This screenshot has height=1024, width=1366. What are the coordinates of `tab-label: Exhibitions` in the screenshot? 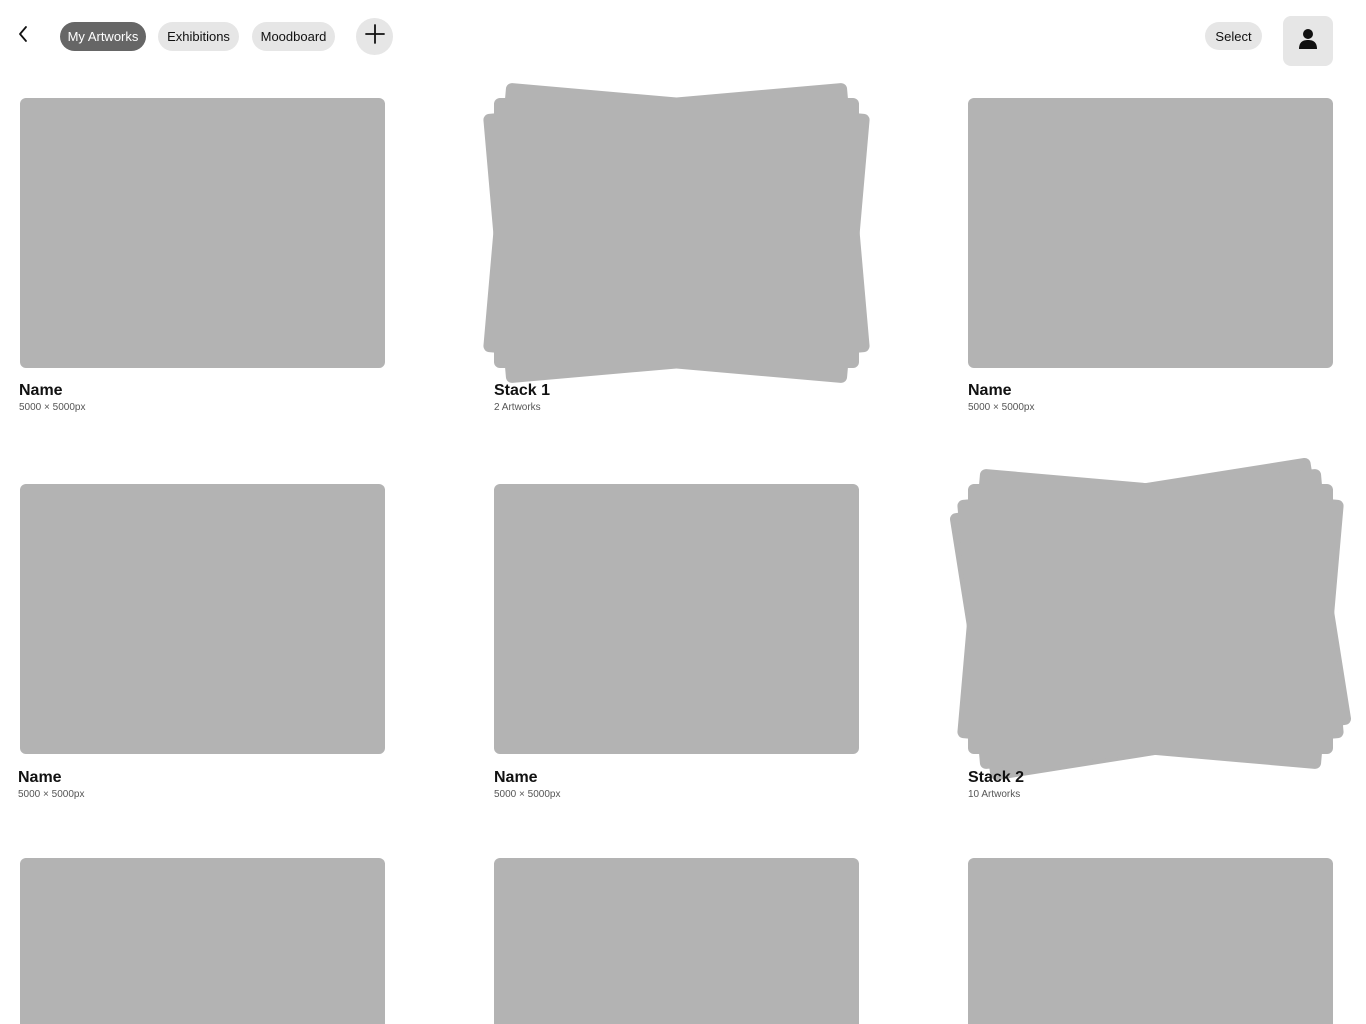 It's located at (198, 36).